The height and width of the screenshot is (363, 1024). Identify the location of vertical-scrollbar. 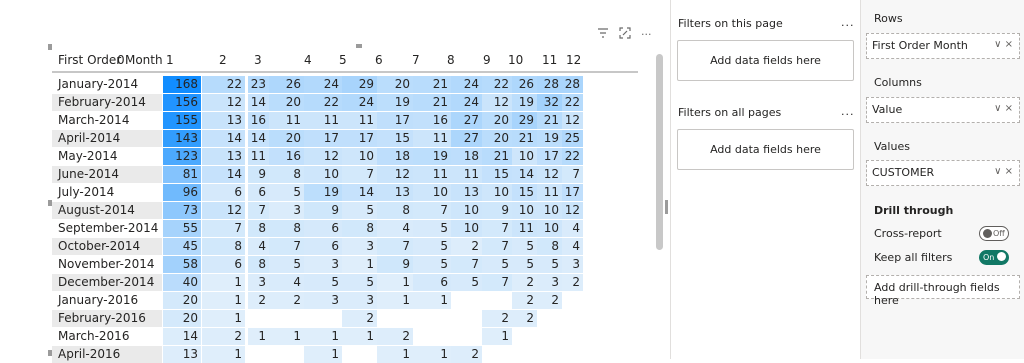
(659, 152).